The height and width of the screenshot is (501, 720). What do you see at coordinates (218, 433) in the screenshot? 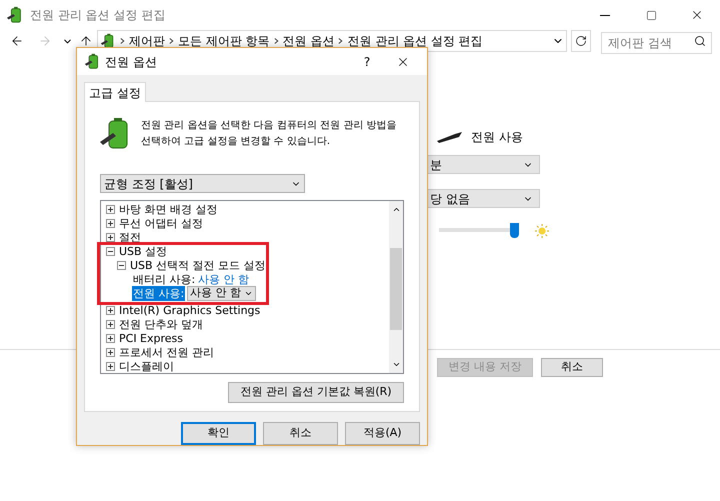
I see `dialog-button: 확인` at bounding box center [218, 433].